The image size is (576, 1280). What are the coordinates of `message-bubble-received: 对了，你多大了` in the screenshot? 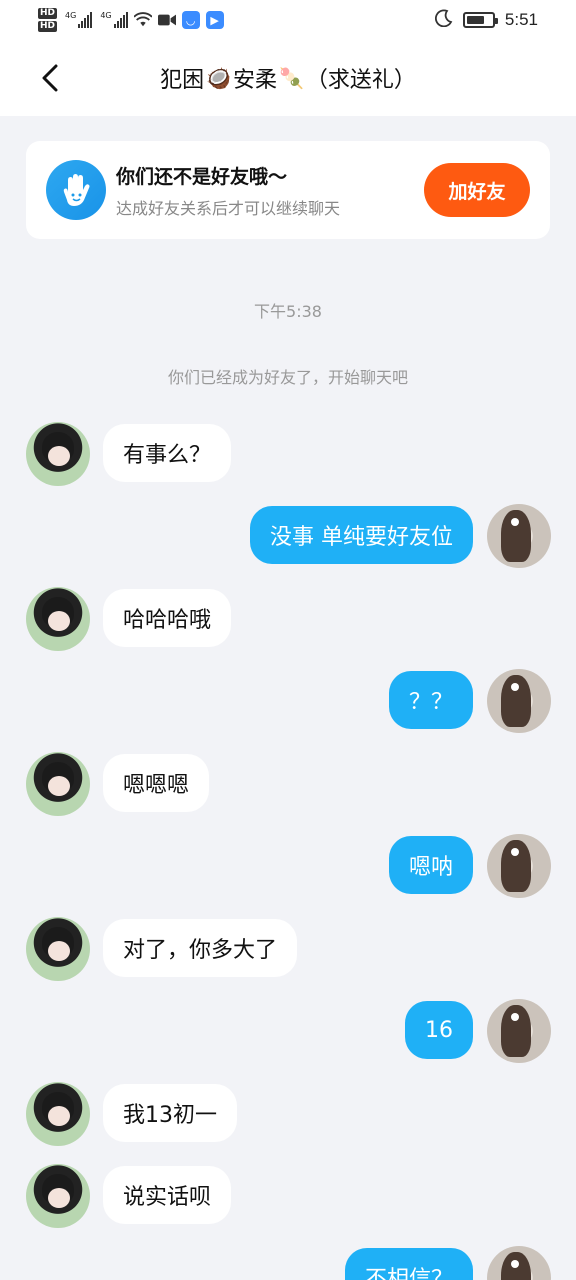 It's located at (200, 948).